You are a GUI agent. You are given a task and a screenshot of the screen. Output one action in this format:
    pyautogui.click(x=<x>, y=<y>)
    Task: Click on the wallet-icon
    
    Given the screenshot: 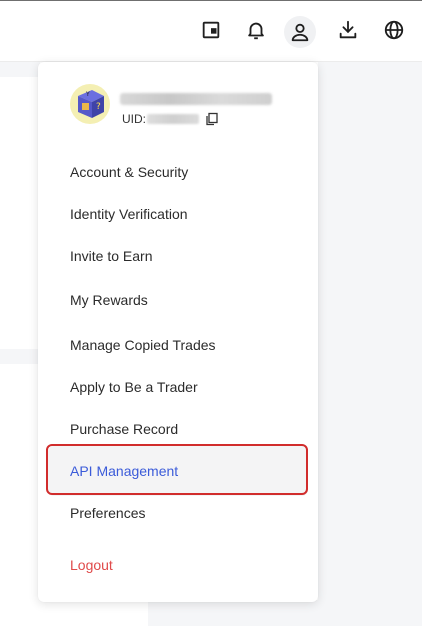 What is the action you would take?
    pyautogui.click(x=211, y=30)
    